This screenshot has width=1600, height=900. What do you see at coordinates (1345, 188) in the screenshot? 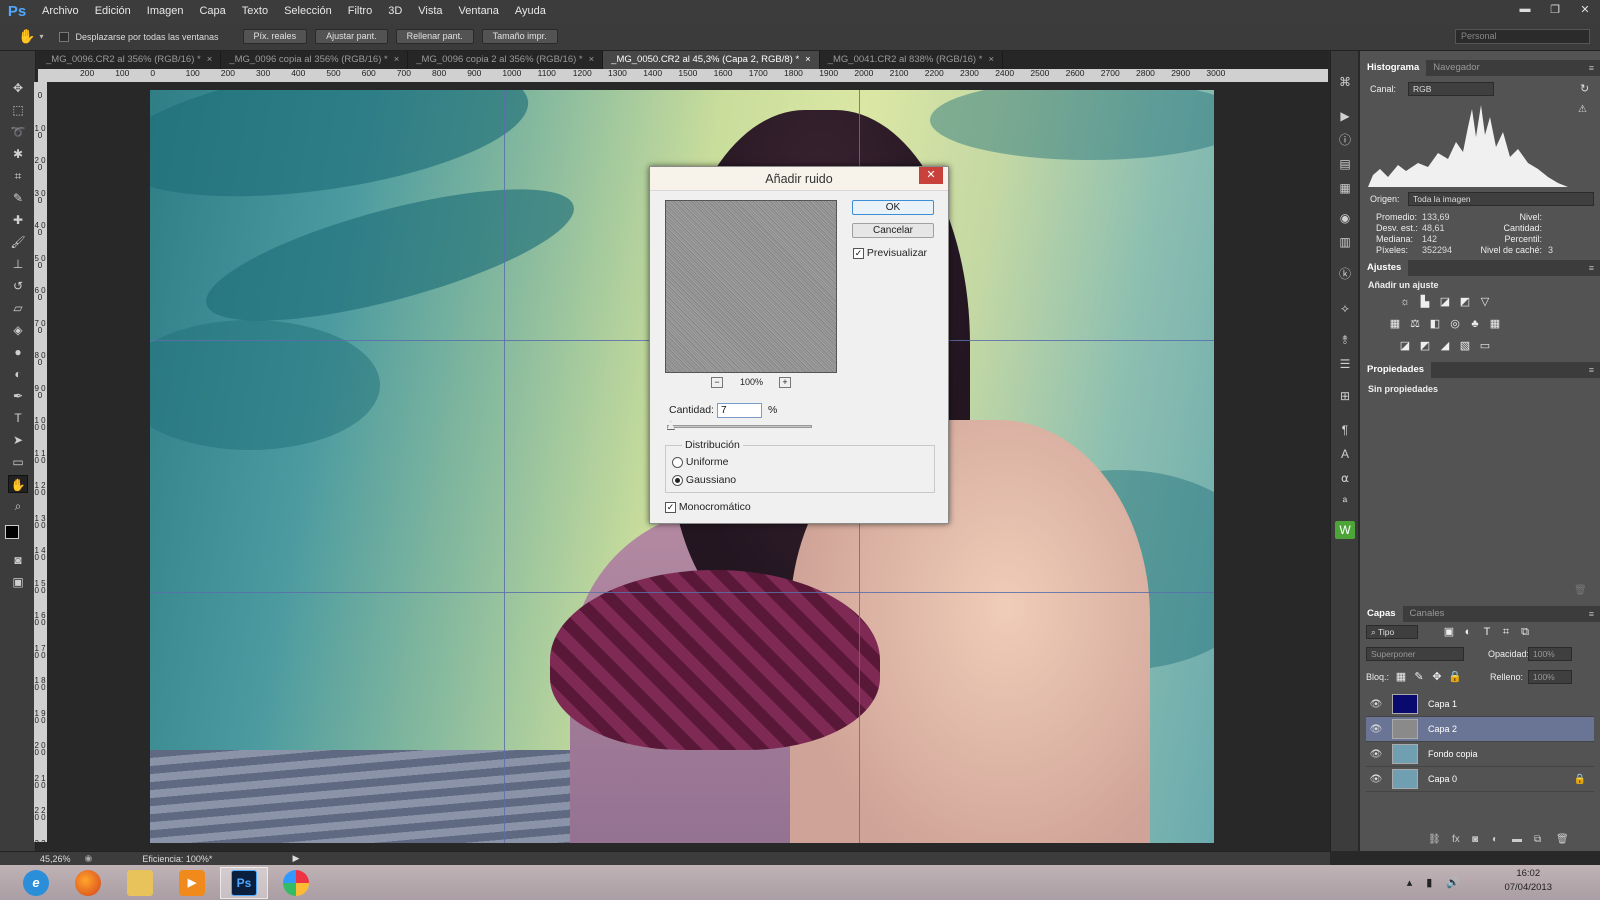
I see `swatches-icon: ▦` at bounding box center [1345, 188].